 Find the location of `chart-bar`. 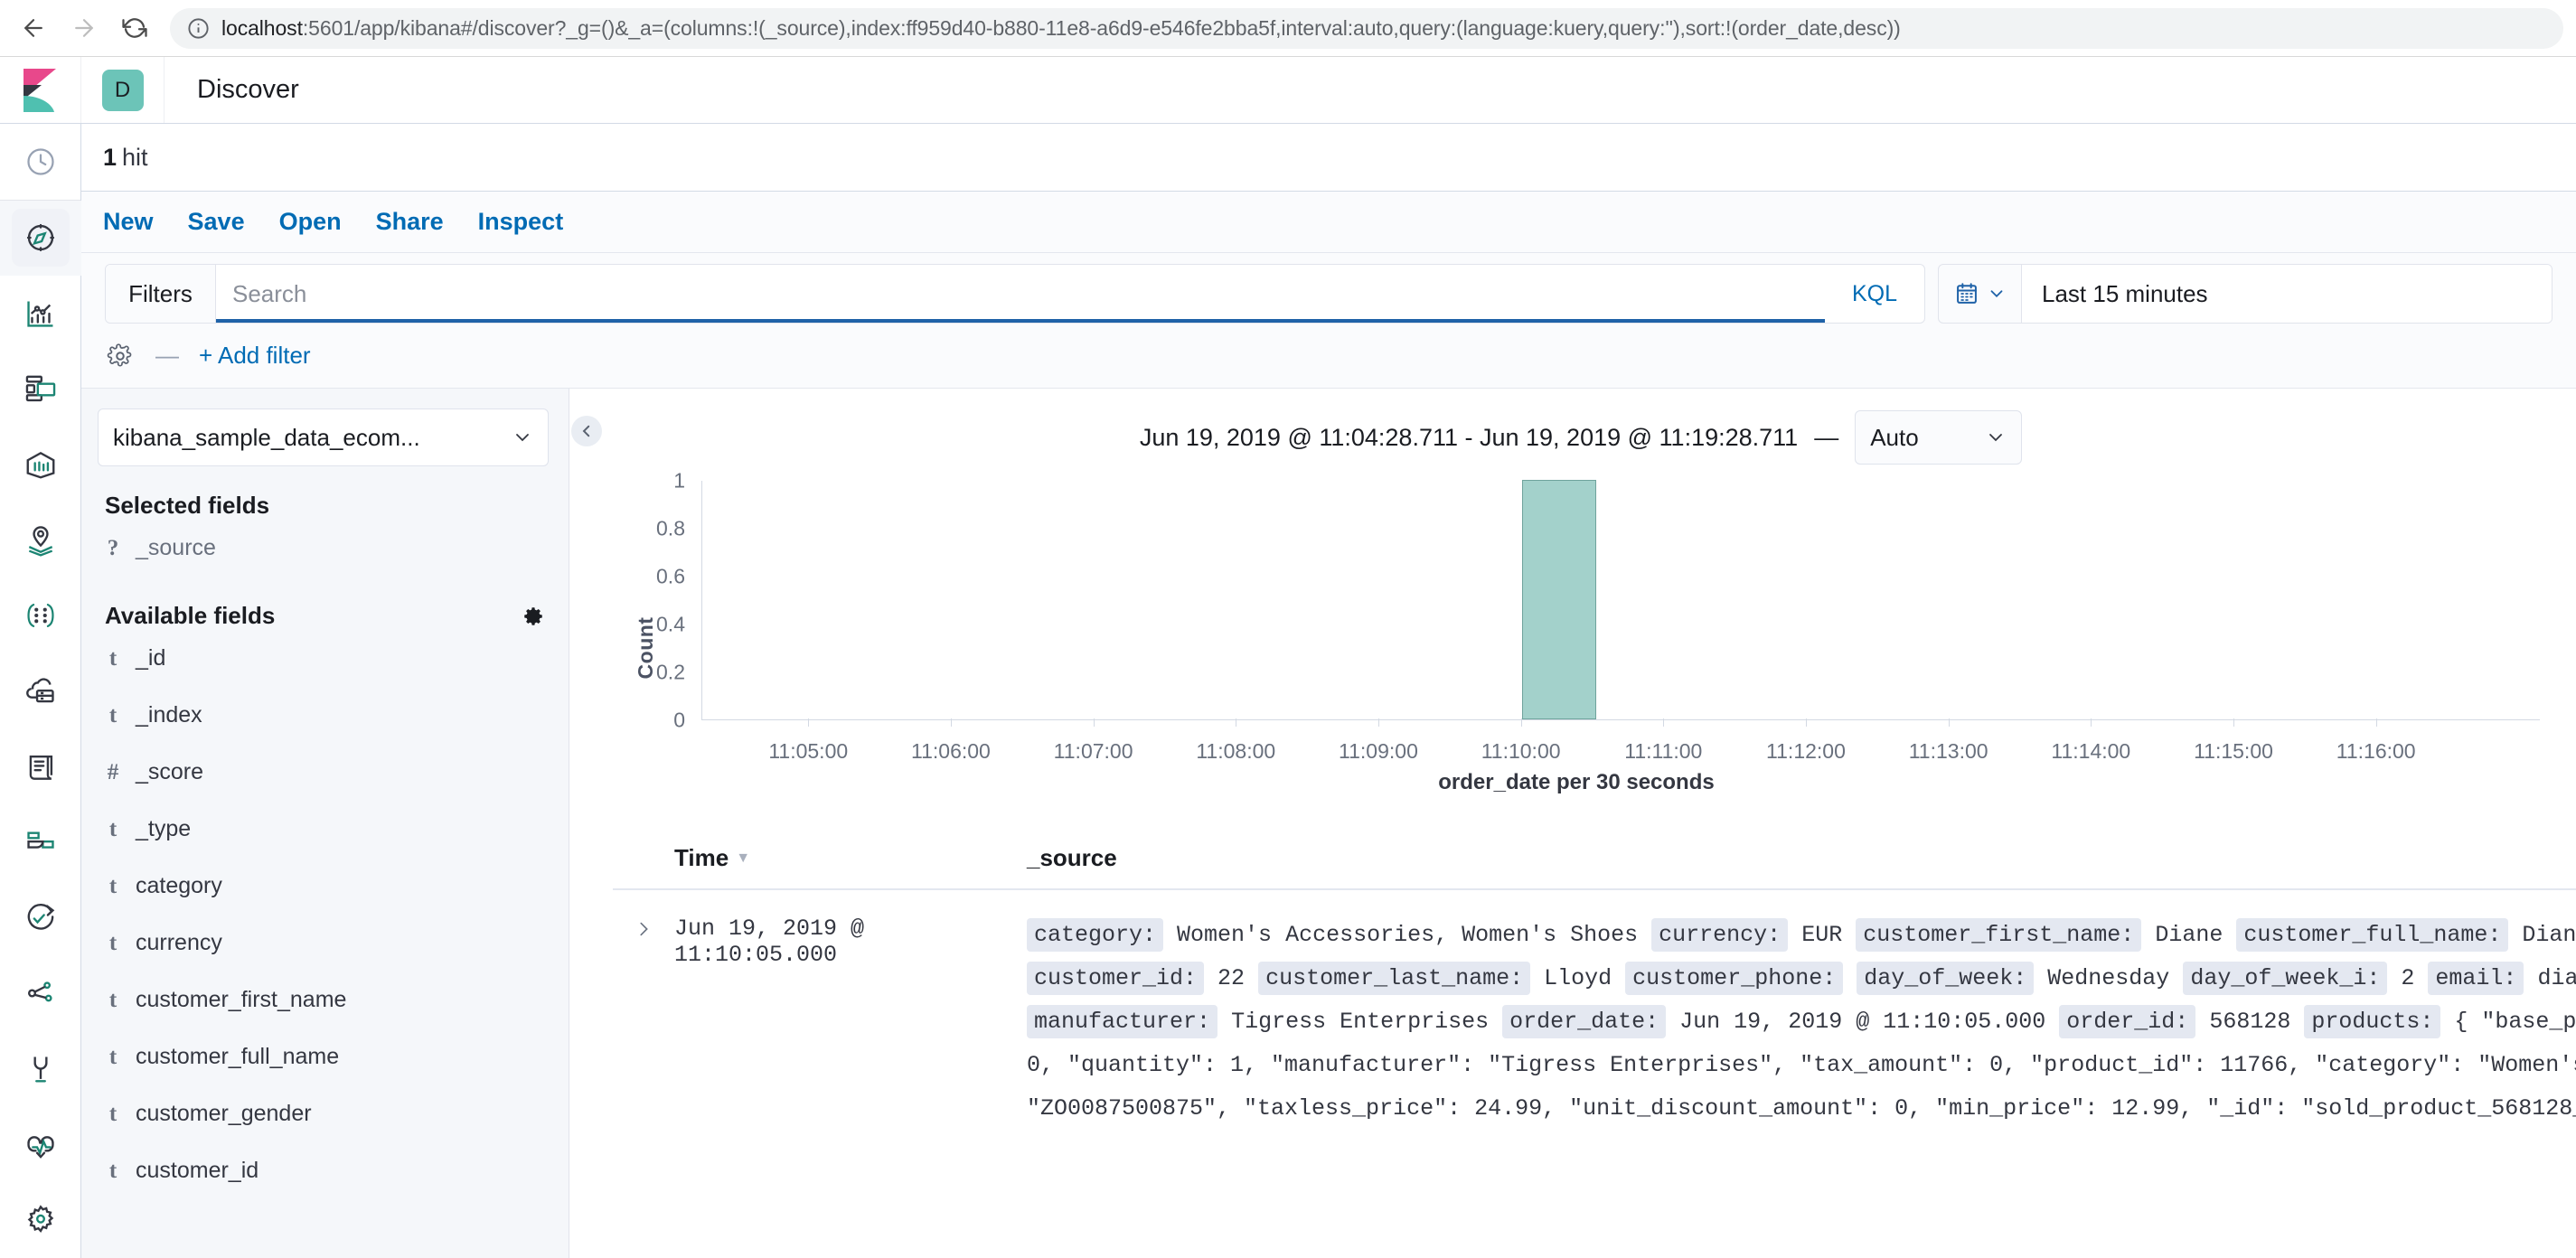

chart-bar is located at coordinates (1559, 599).